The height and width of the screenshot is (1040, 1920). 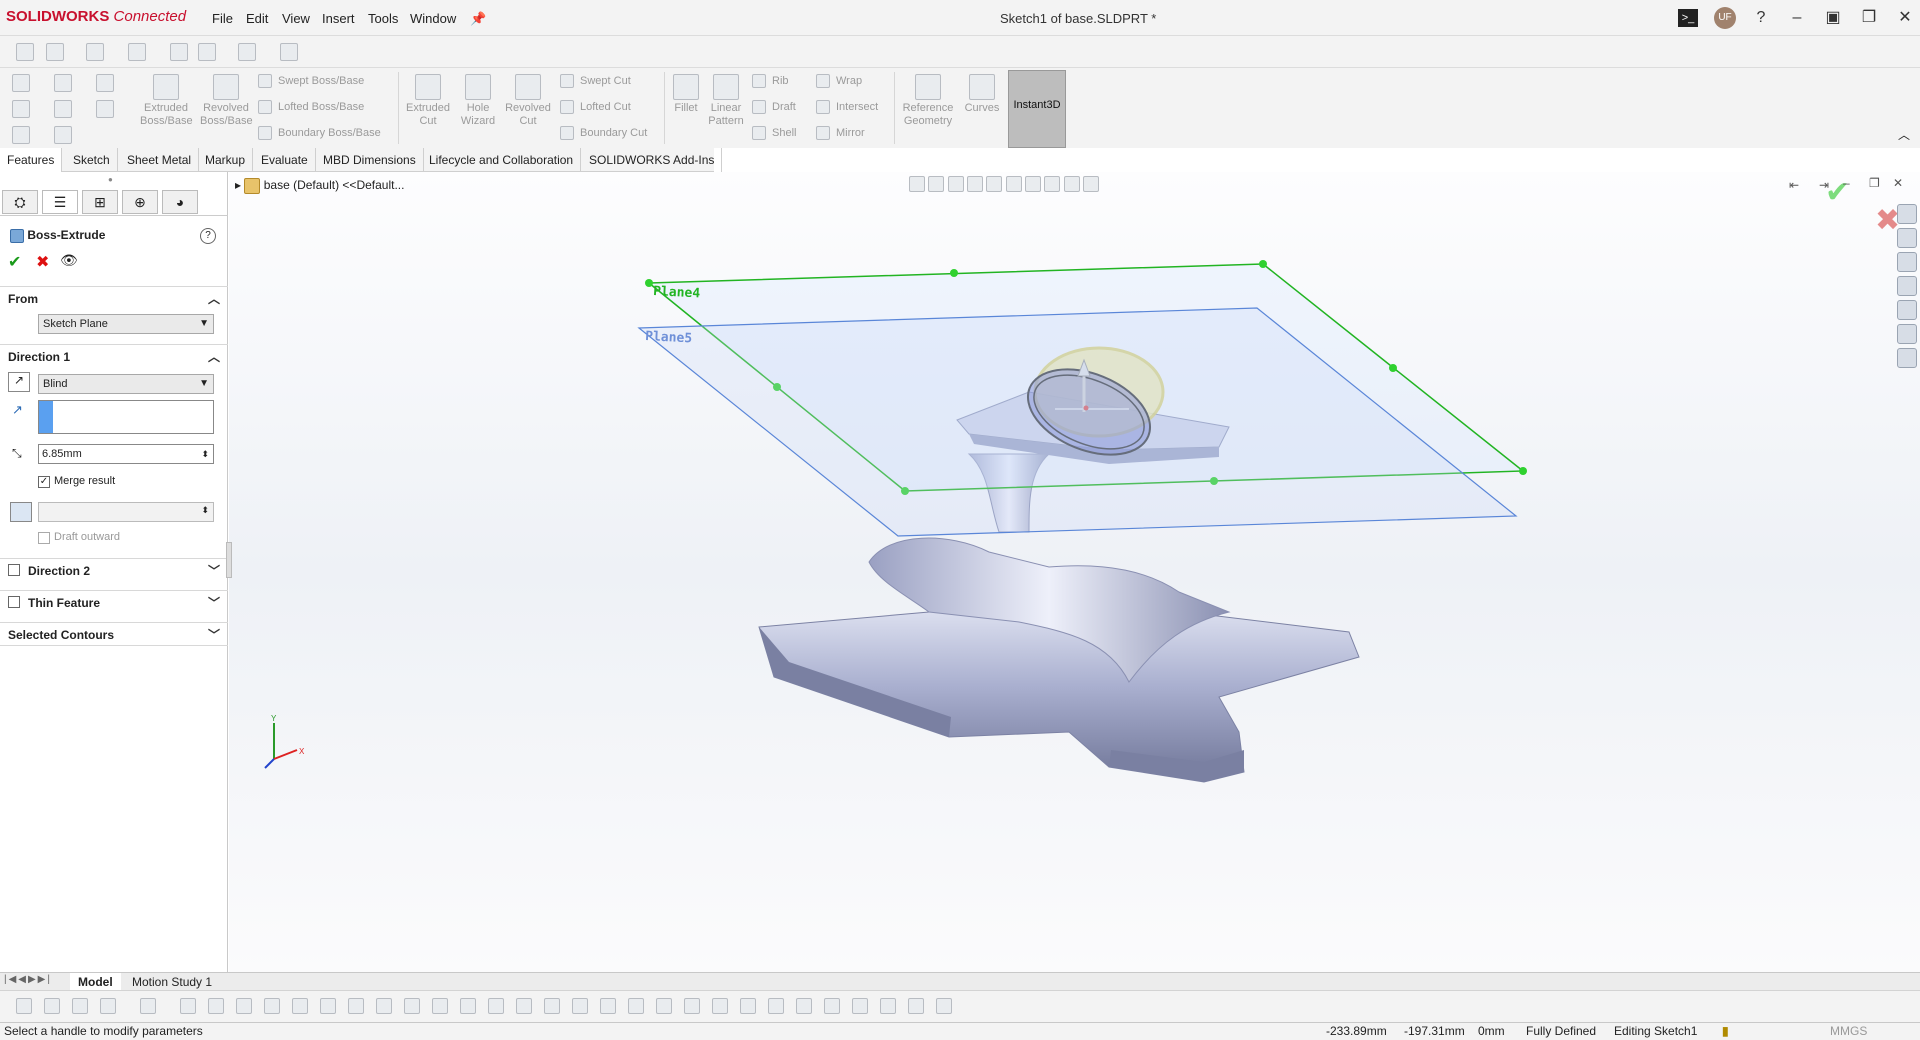 I want to click on tab-sketch: Sketch, so click(x=92, y=160).